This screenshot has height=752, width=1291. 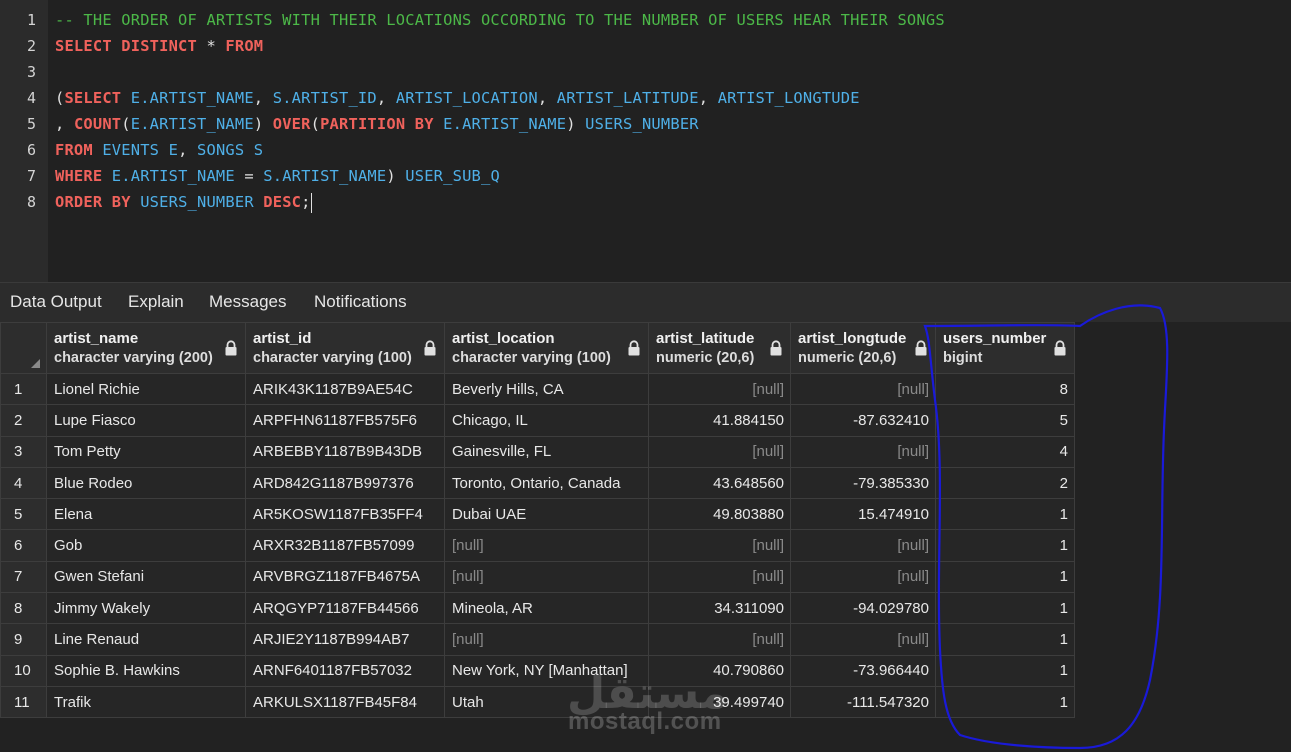 What do you see at coordinates (23, 608) in the screenshot?
I see `row-number: 8` at bounding box center [23, 608].